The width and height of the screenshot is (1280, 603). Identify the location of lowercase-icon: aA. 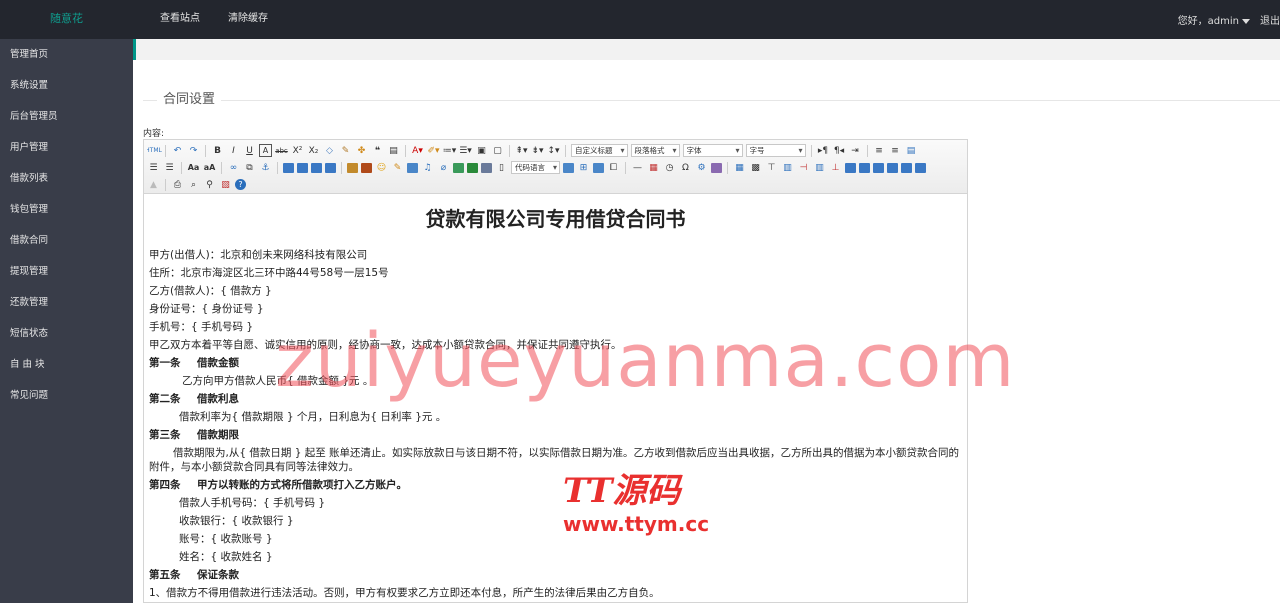
(209, 167).